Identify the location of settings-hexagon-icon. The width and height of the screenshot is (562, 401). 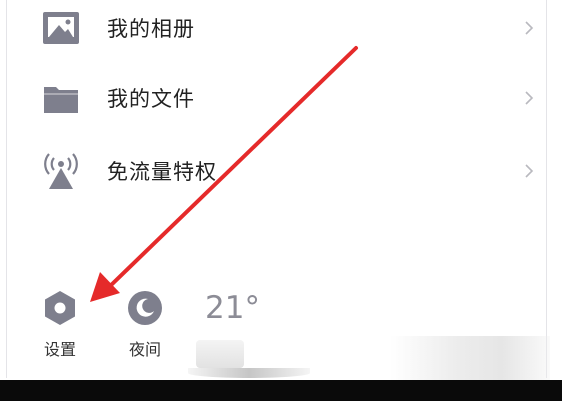
(60, 308).